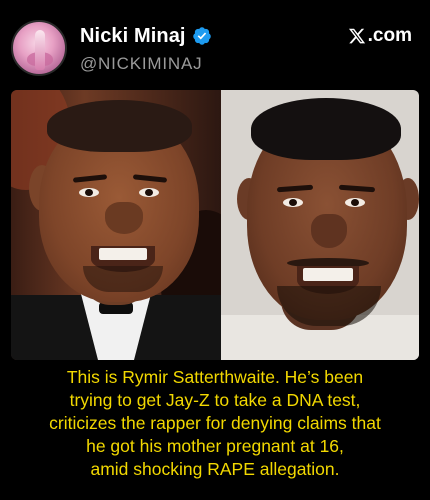  What do you see at coordinates (201, 36) in the screenshot?
I see `verified-badge-icon` at bounding box center [201, 36].